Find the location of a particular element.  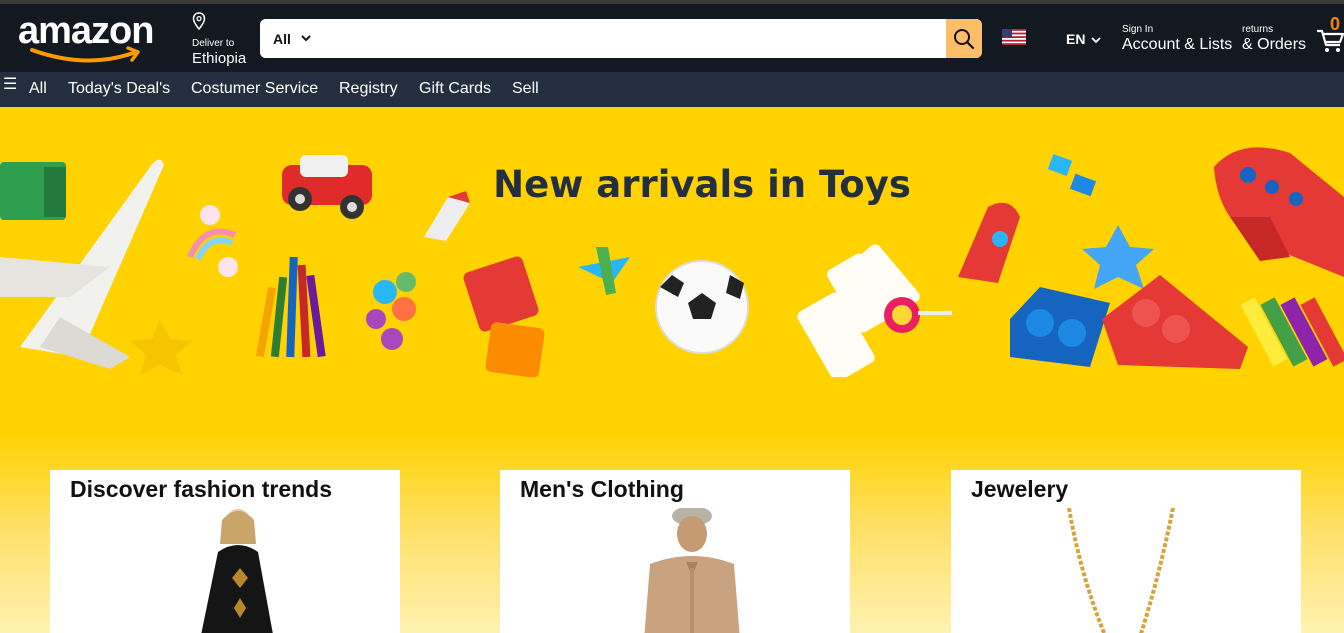

card-title: Men's Clothing is located at coordinates (602, 489).